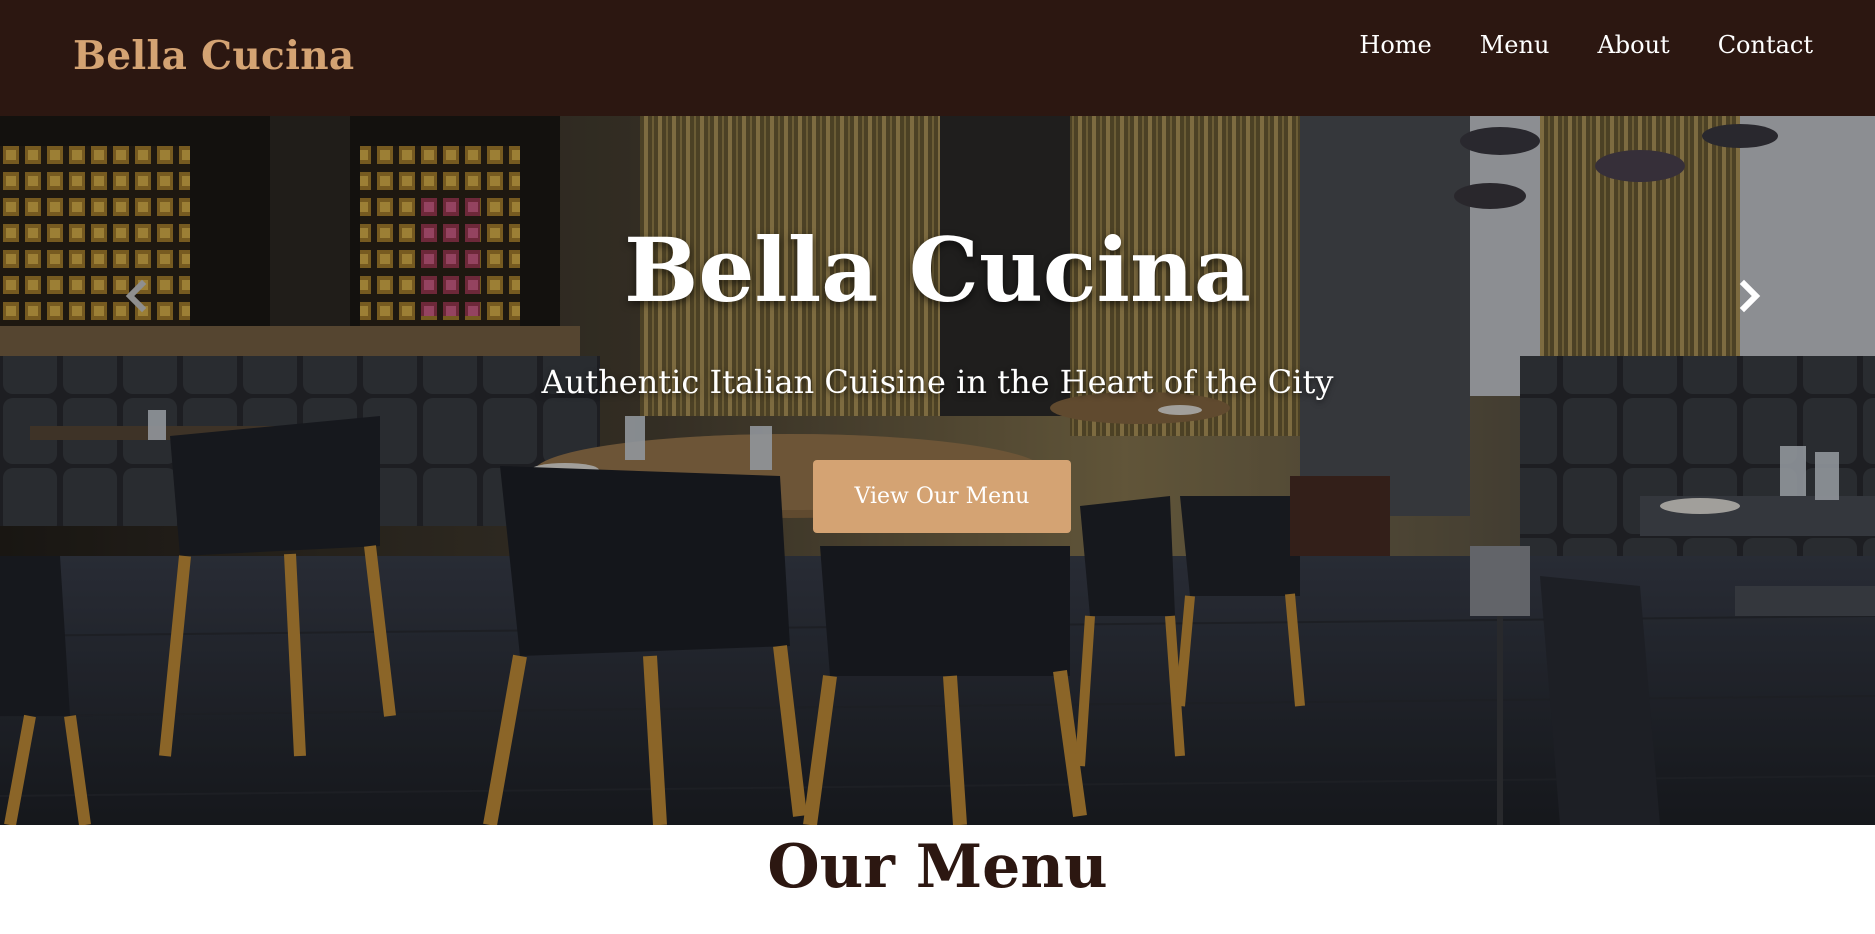 The height and width of the screenshot is (934, 1875). I want to click on main-nav: Home Menu About Contact, so click(1586, 45).